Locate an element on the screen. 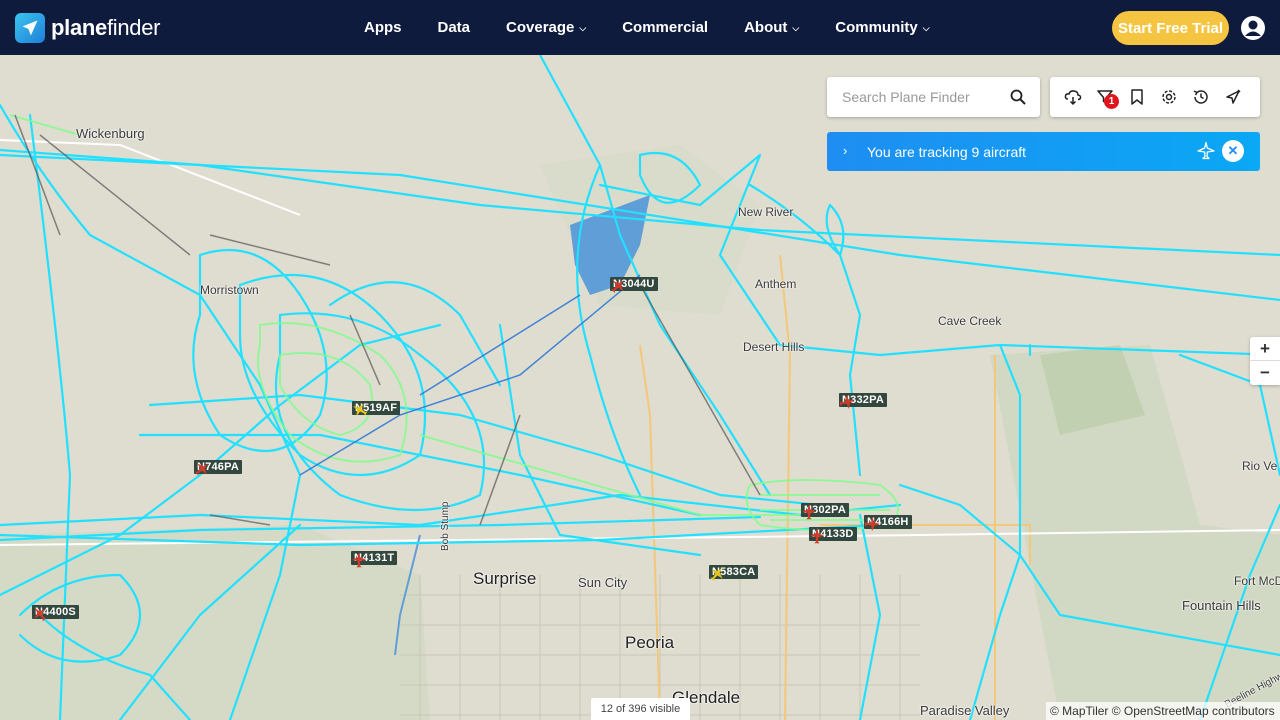 Image resolution: width=1280 pixels, height=720 pixels. chevron-right-icon: › is located at coordinates (845, 150).